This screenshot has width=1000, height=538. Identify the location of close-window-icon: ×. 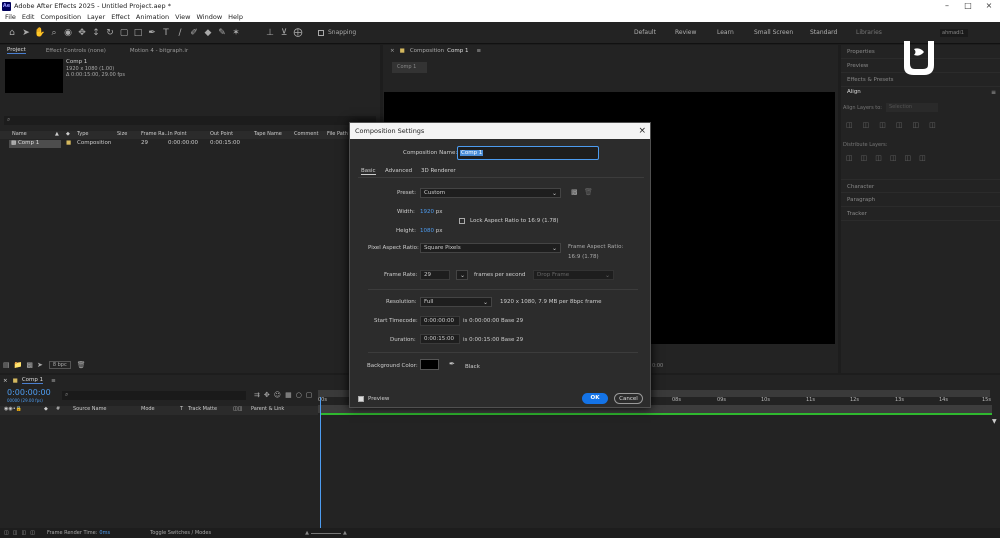
(989, 6).